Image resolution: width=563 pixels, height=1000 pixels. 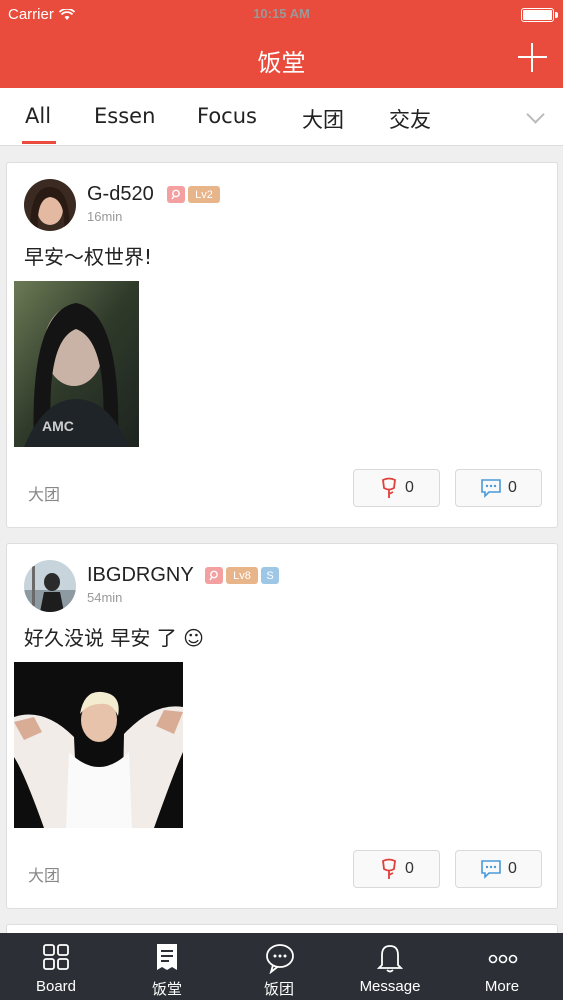 What do you see at coordinates (120, 194) in the screenshot?
I see `username: G-d520` at bounding box center [120, 194].